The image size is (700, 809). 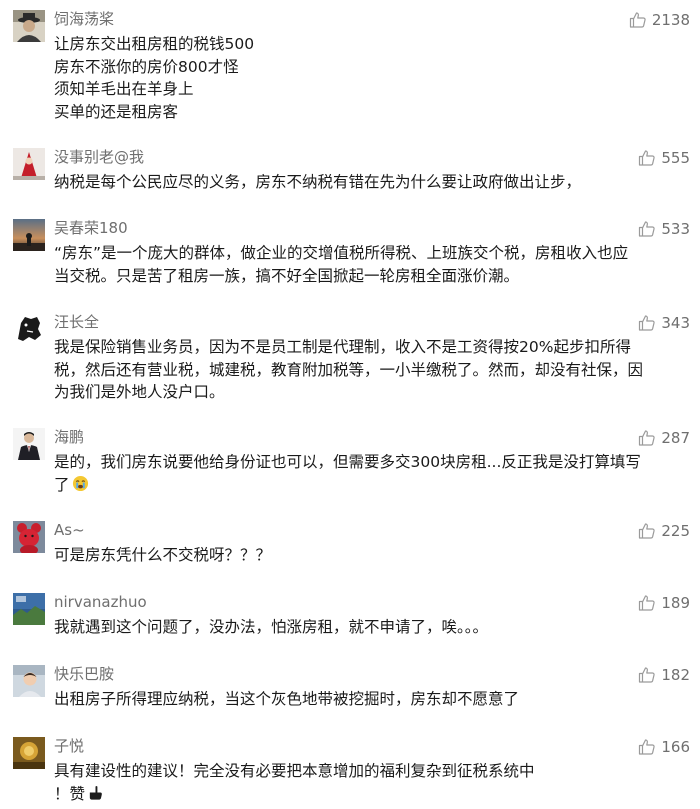 I want to click on comment-line: 税，然后还有营业税，城建税，教育附加税等，一小半缴税了。然而，却没有社保，因, so click(x=349, y=369).